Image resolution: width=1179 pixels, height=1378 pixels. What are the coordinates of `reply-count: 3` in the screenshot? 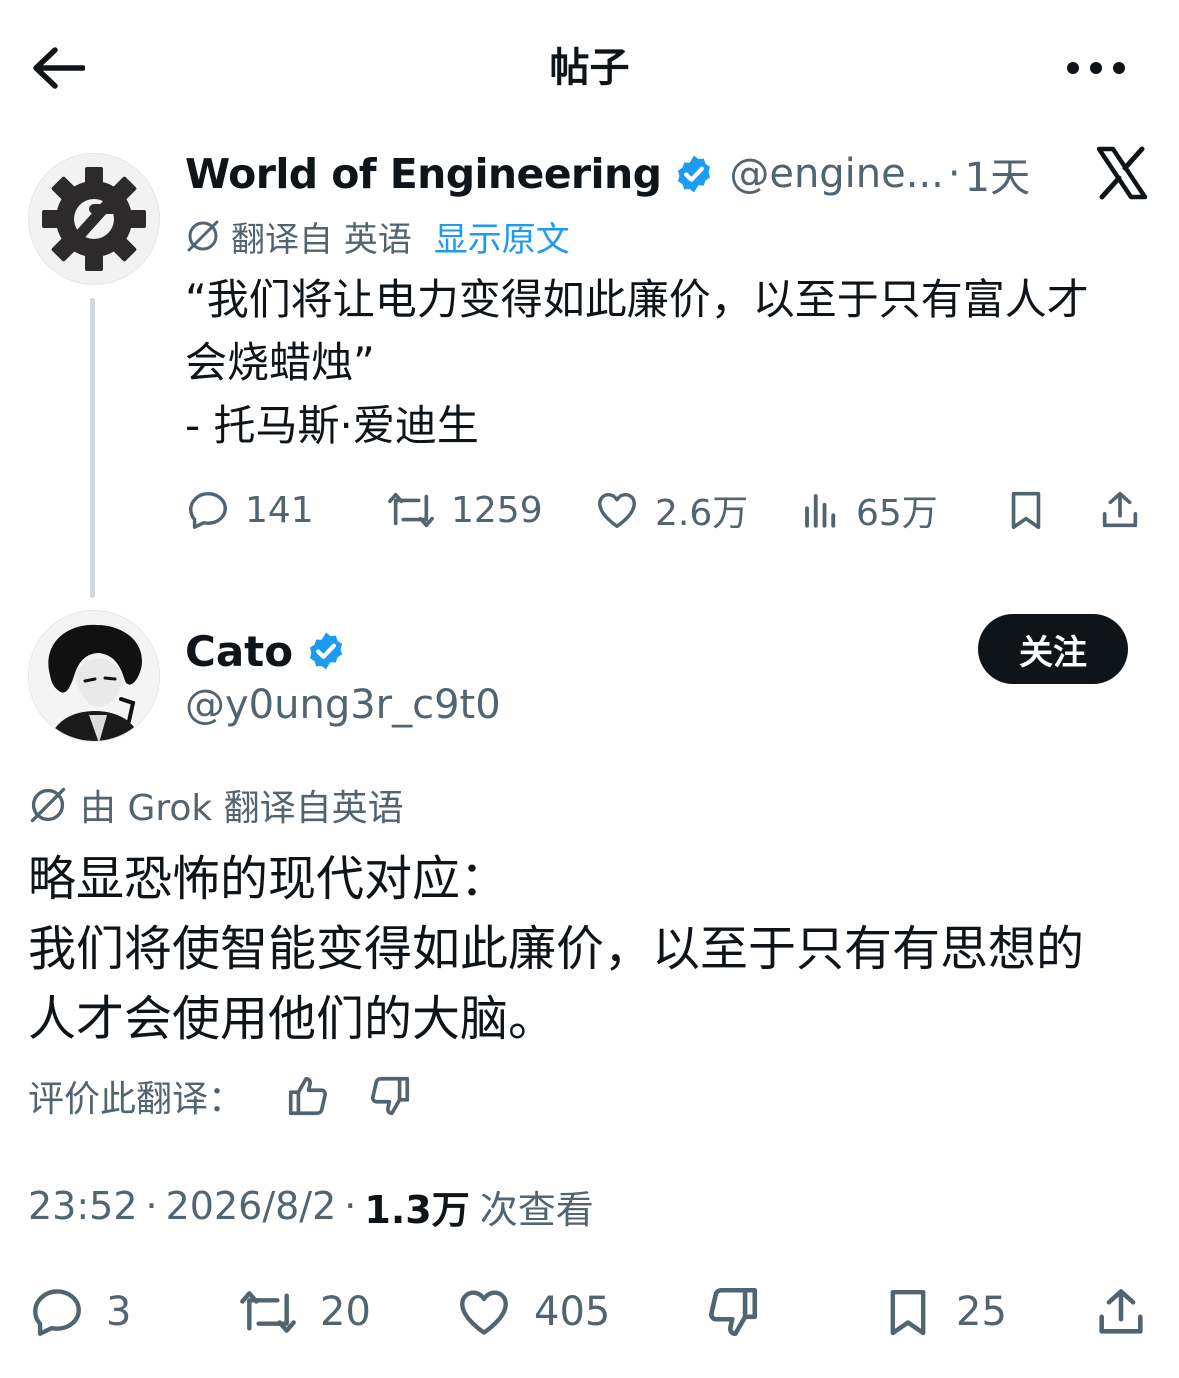 It's located at (119, 1312).